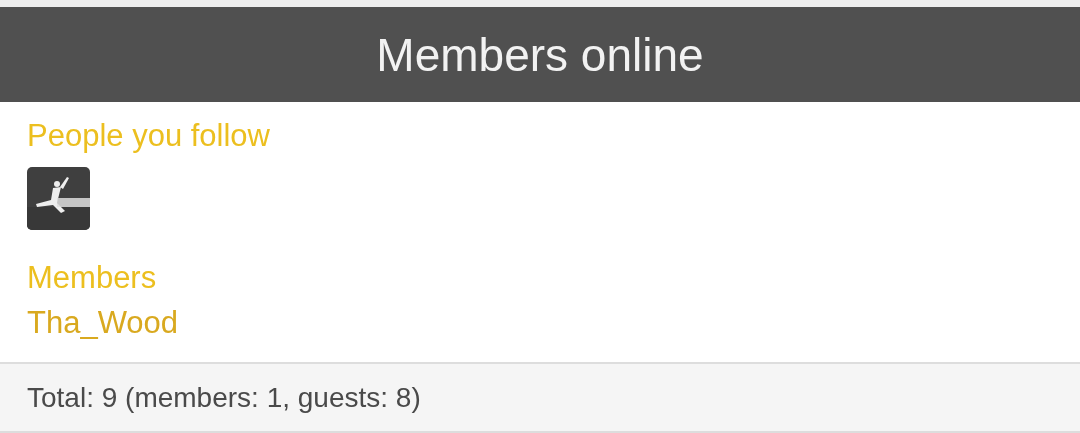 Image resolution: width=1080 pixels, height=433 pixels. Describe the element at coordinates (92, 278) in the screenshot. I see `section-heading: Members` at that location.